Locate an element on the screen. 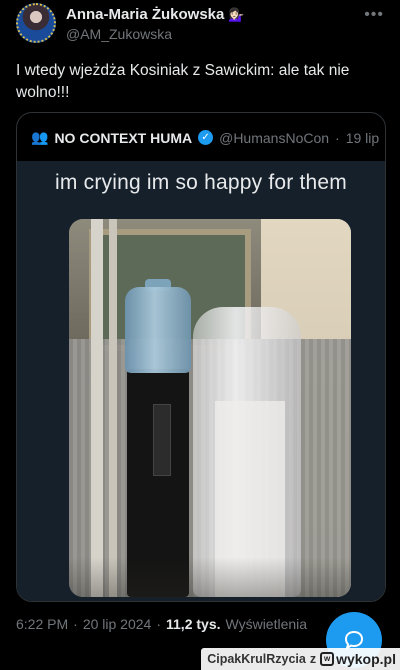 The width and height of the screenshot is (400, 670). quoted-author-name: NO CONTEXT HUMA is located at coordinates (123, 137).